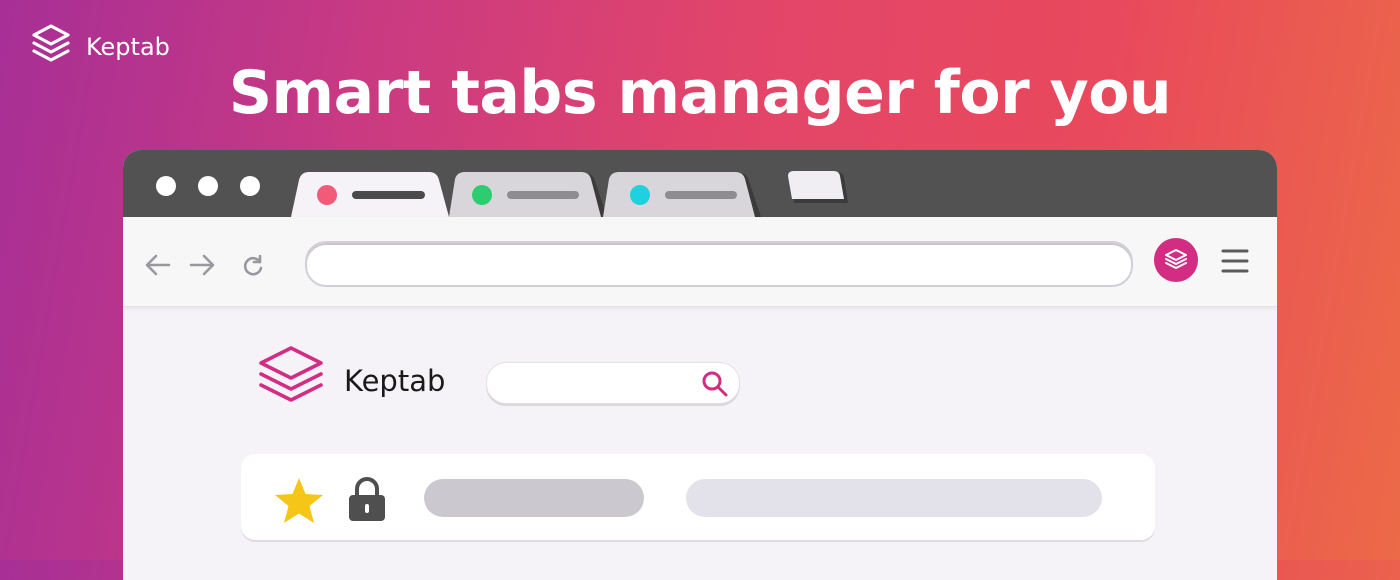 The height and width of the screenshot is (580, 1400). I want to click on search-icon, so click(715, 386).